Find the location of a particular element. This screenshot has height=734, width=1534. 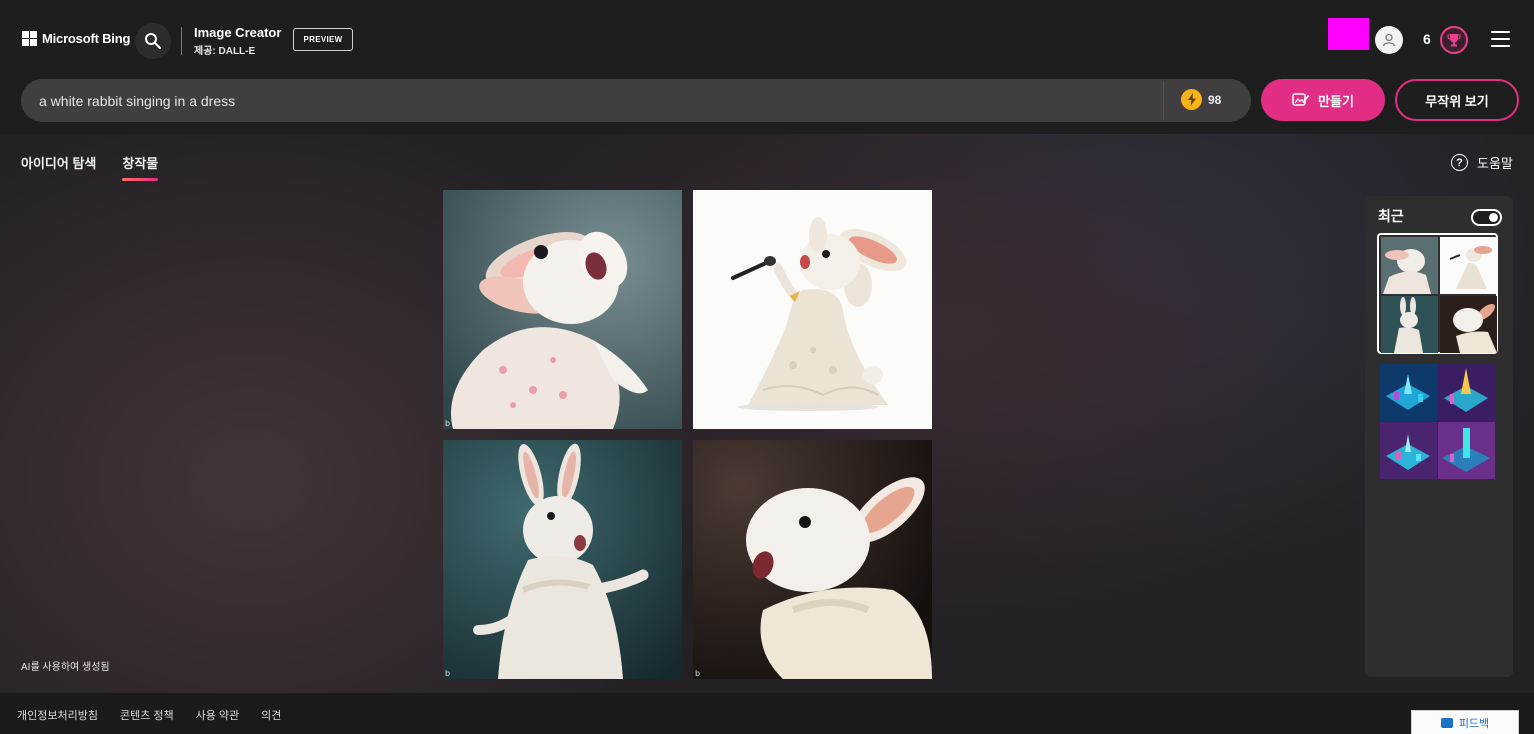

prompt-bar: 98 is located at coordinates (636, 100).